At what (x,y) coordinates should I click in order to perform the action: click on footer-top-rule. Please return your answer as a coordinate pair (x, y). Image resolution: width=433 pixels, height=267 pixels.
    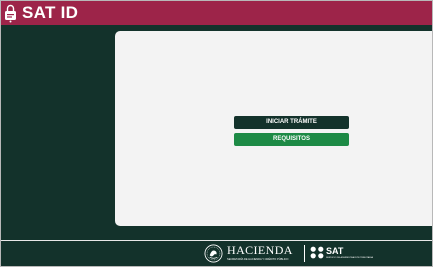
    Looking at the image, I should click on (216, 240).